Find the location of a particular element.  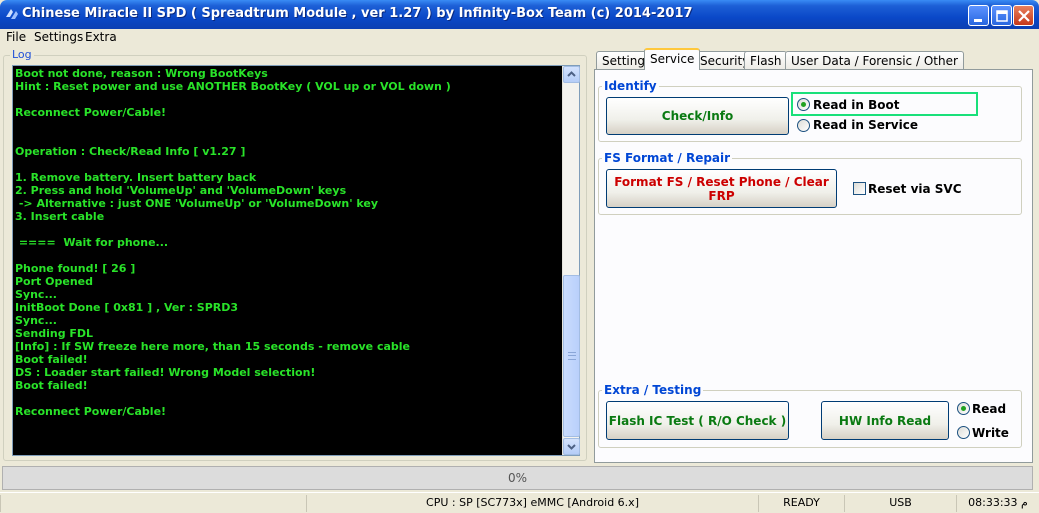

close-button is located at coordinates (1023, 15).